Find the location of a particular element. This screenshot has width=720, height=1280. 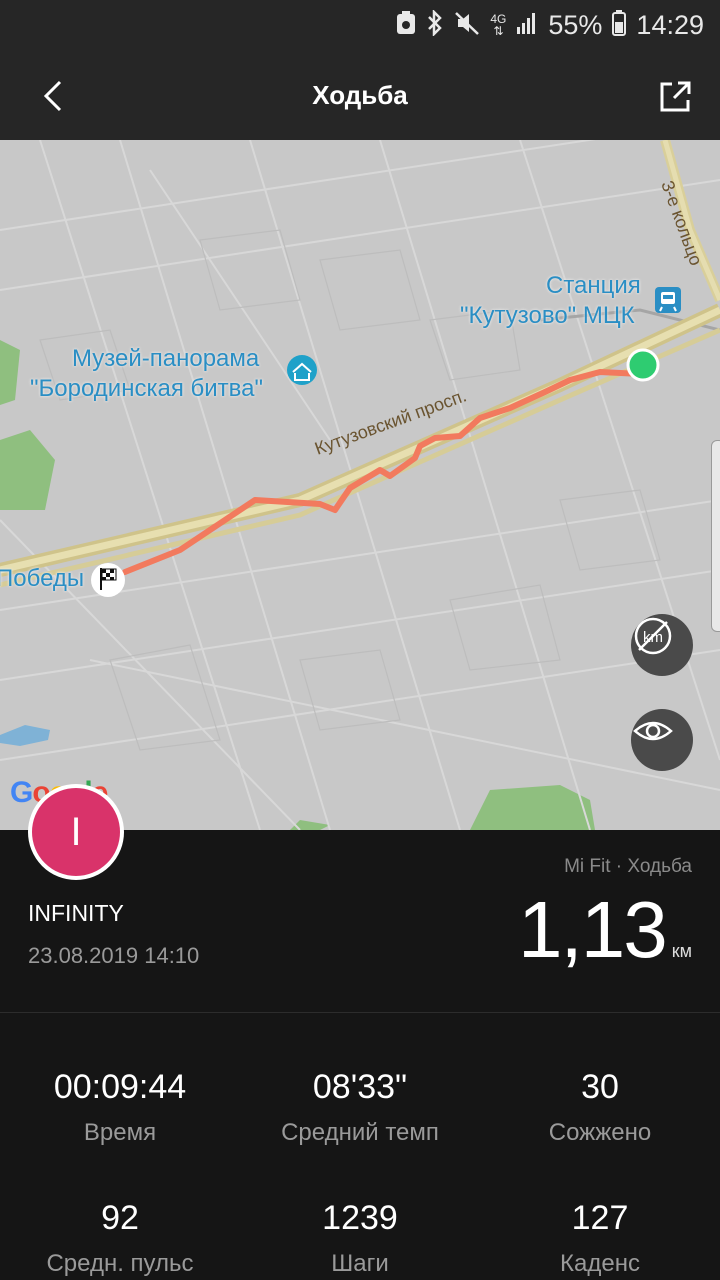

street-label-pobedy: Победы is located at coordinates (42, 578).